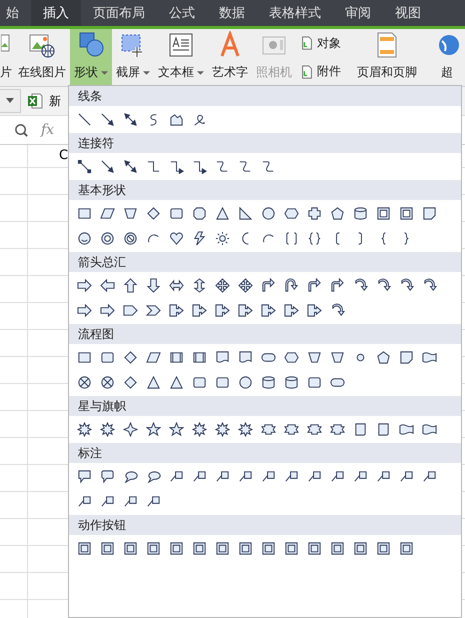 The height and width of the screenshot is (618, 465). I want to click on ribbon-button: 截屏, so click(133, 57).